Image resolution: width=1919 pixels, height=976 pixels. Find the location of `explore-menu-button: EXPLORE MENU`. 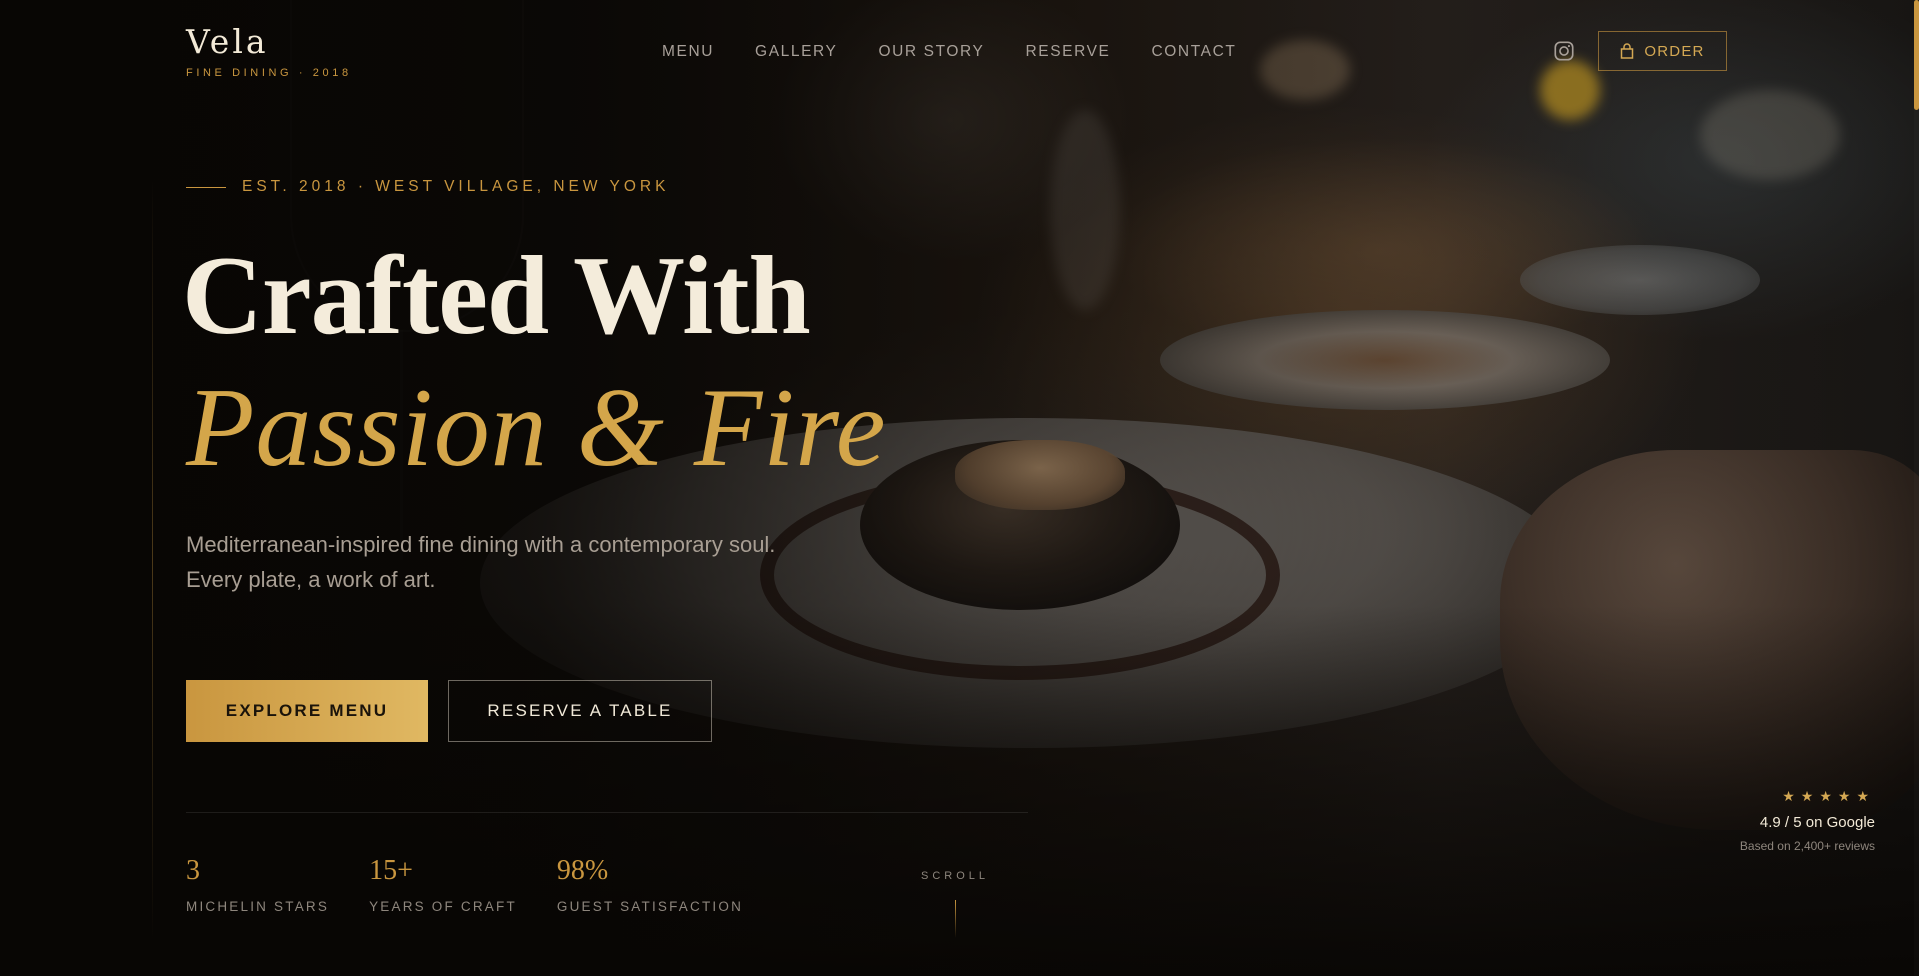

explore-menu-button: EXPLORE MENU is located at coordinates (307, 711).